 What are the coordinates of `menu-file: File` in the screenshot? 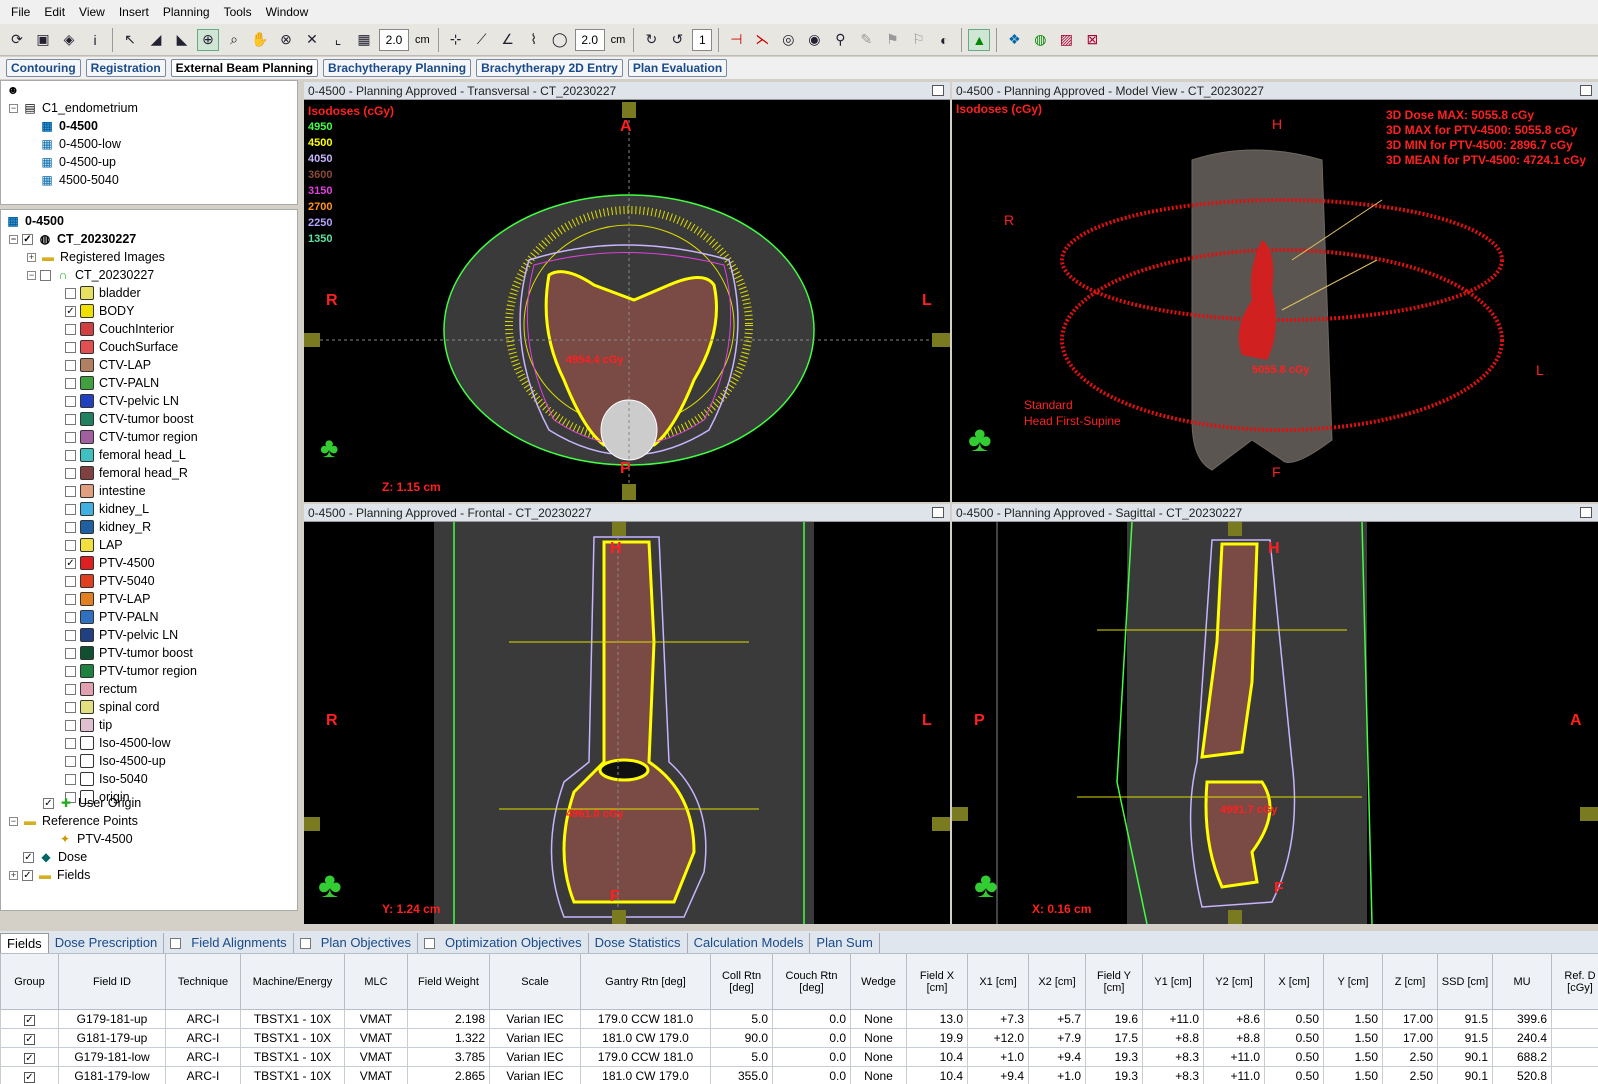 It's located at (20, 12).